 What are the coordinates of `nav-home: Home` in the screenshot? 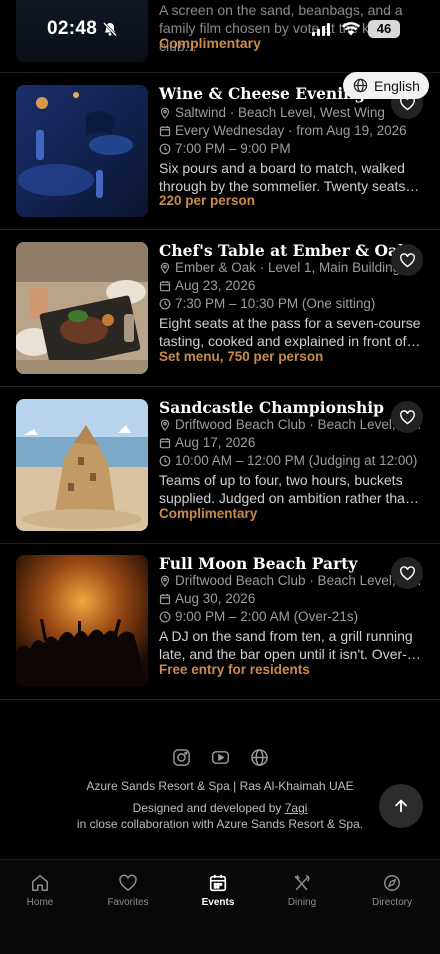 It's located at (42, 890).